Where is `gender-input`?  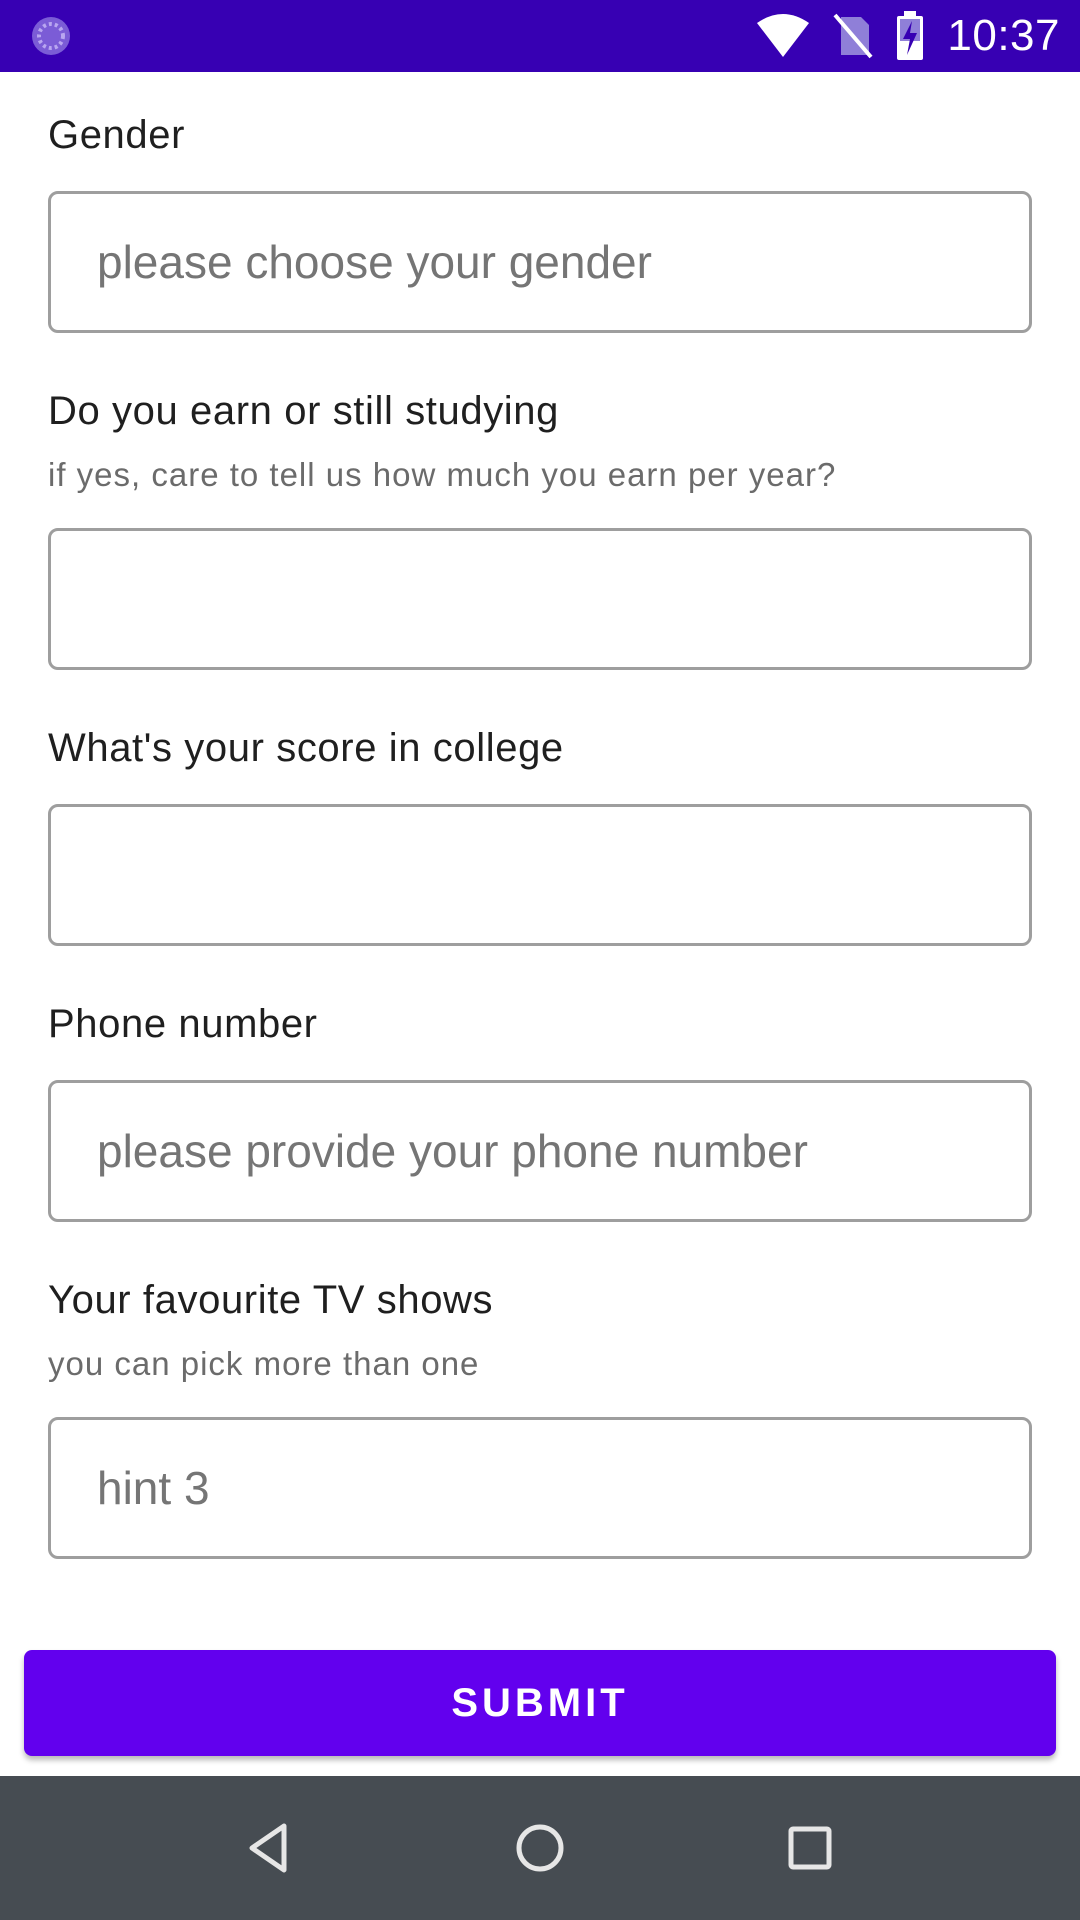 gender-input is located at coordinates (563, 262).